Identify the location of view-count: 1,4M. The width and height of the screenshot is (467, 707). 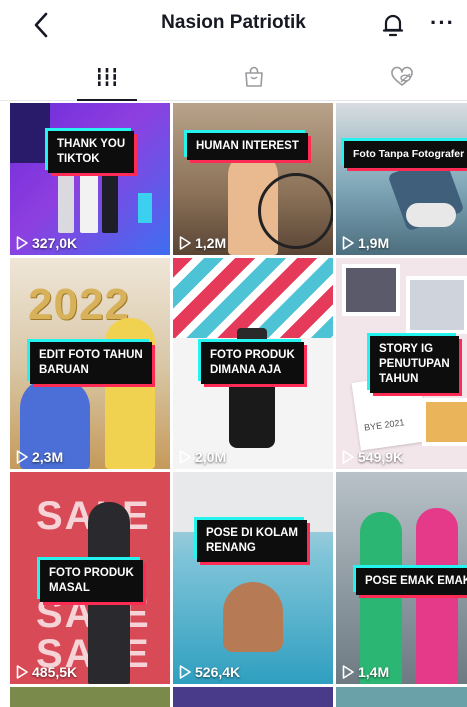
(365, 672).